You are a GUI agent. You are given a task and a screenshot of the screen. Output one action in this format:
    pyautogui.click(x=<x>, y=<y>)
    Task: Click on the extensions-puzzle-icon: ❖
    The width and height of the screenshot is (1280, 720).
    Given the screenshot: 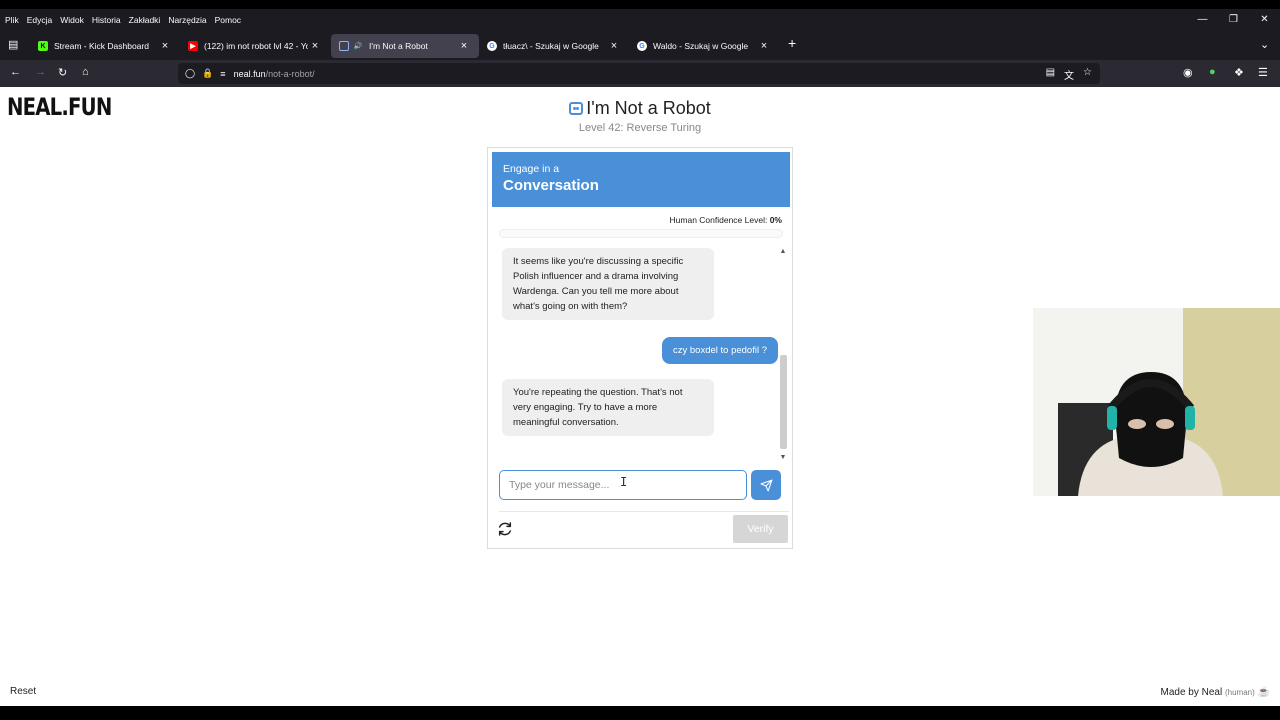 What is the action you would take?
    pyautogui.click(x=1239, y=72)
    